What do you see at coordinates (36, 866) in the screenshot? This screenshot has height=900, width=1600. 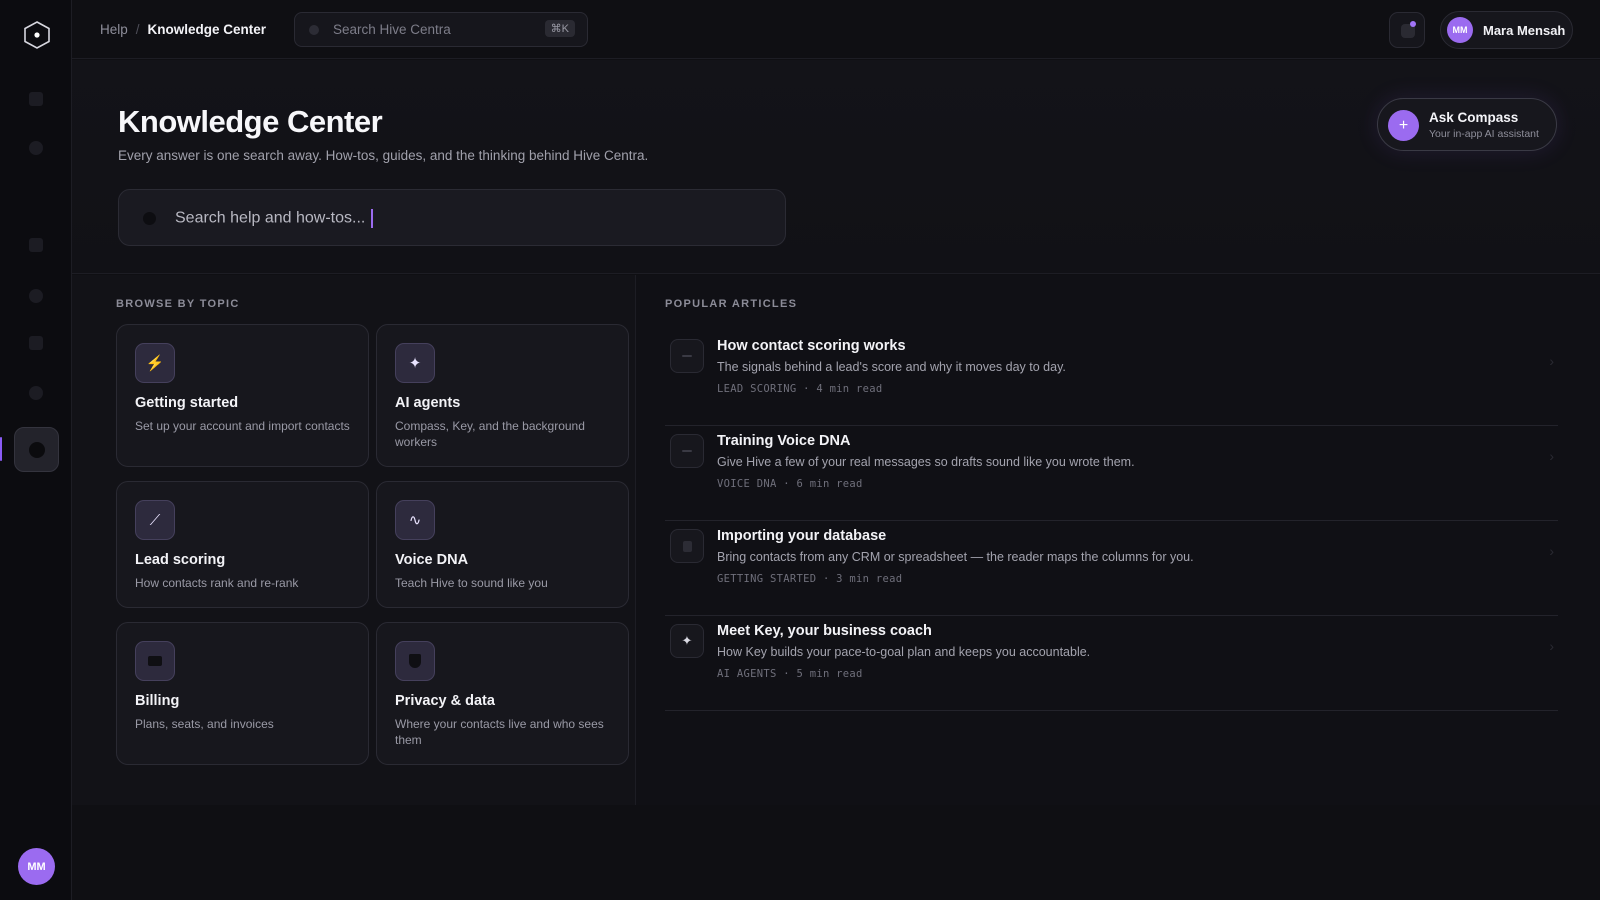 I see `sidebar-avatar: MM` at bounding box center [36, 866].